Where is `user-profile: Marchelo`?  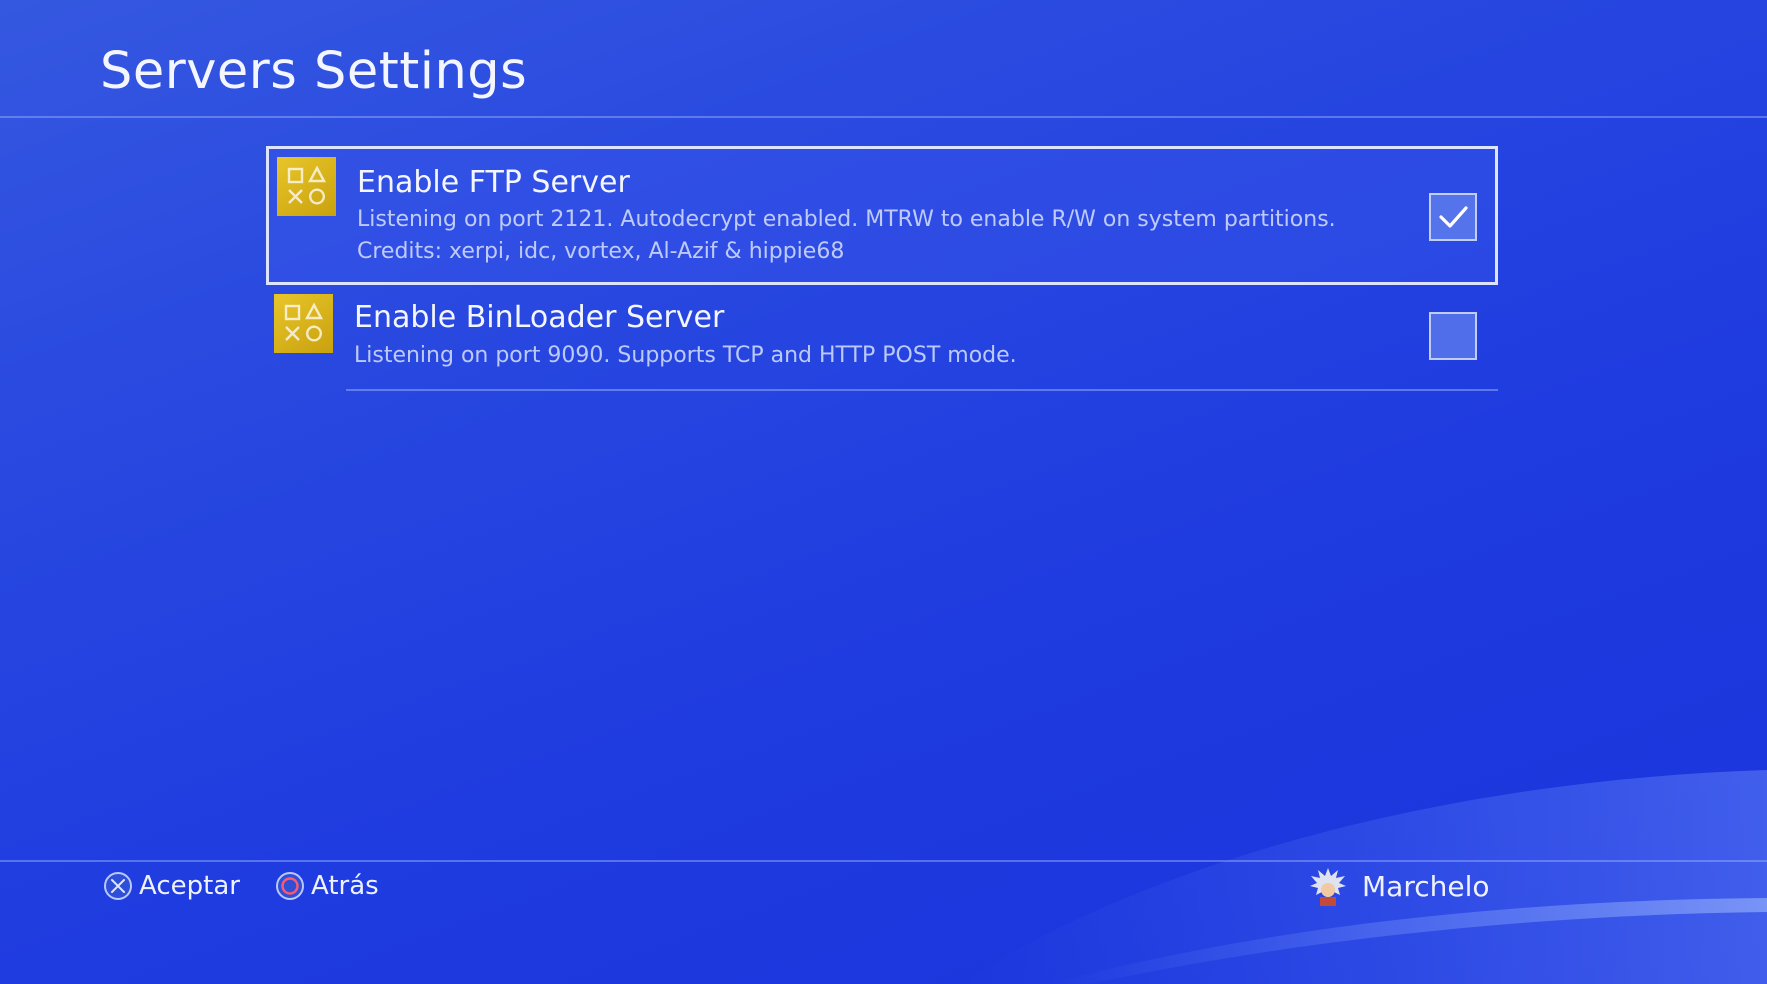
user-profile: Marchelo is located at coordinates (1398, 886).